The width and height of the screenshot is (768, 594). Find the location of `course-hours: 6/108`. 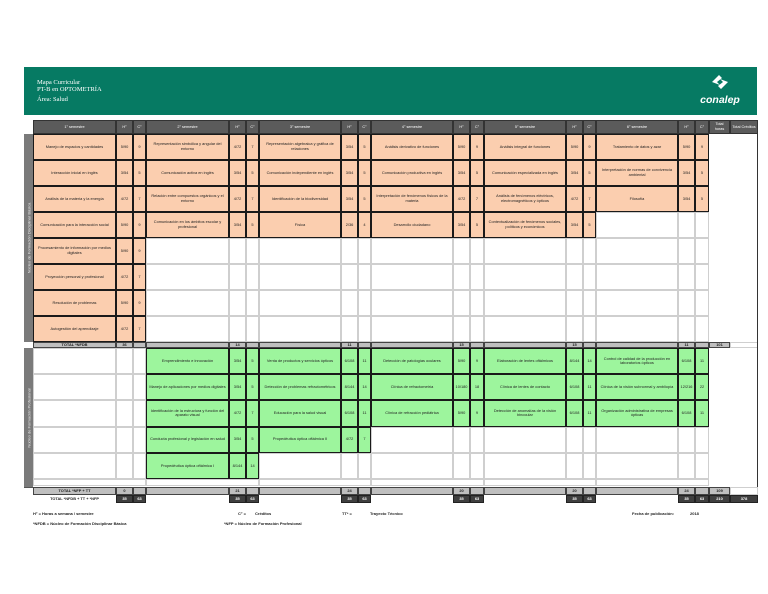

course-hours: 6/108 is located at coordinates (686, 361).